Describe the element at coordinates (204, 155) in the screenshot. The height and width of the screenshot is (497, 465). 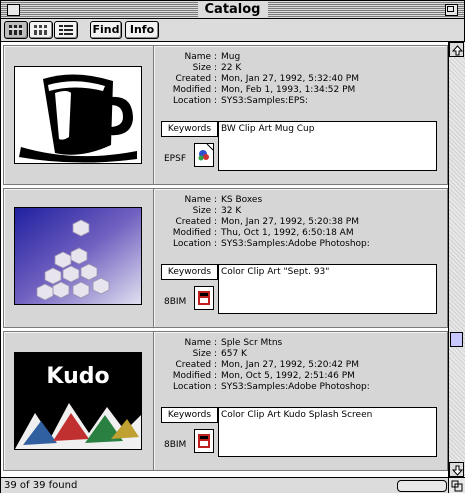
I see `eps-document-icon` at that location.